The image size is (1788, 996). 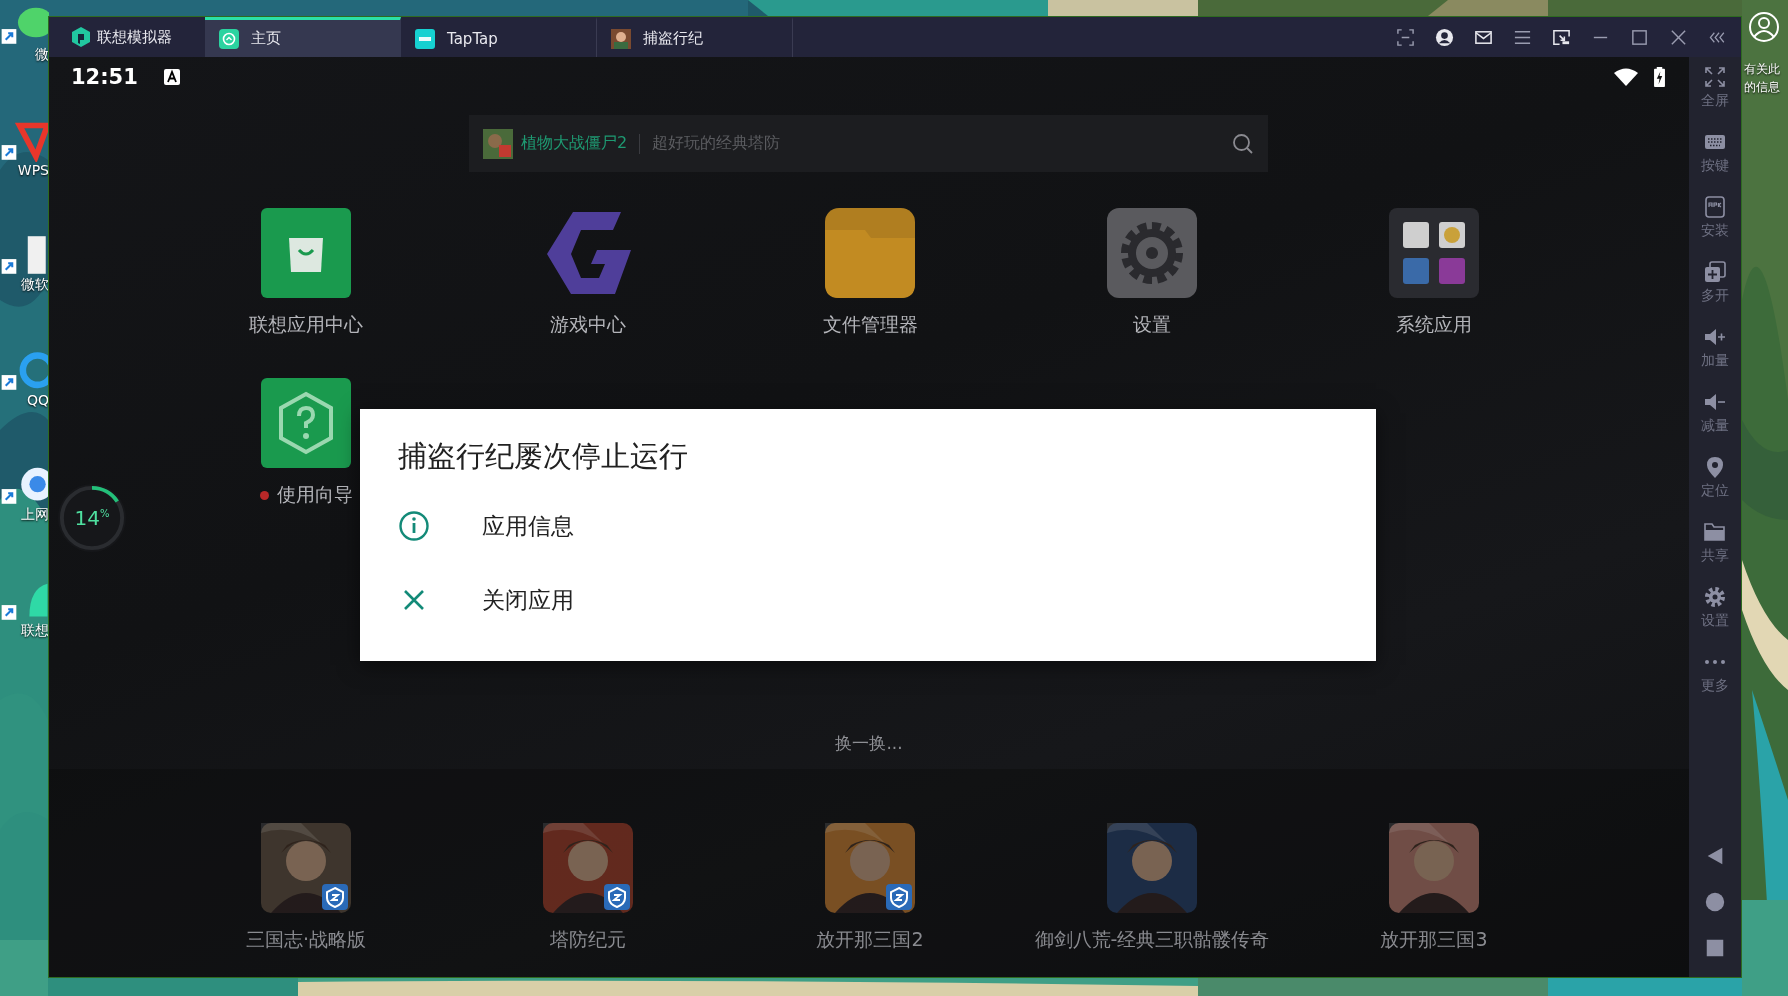 I want to click on app-label: 联想应用中心, so click(x=306, y=325).